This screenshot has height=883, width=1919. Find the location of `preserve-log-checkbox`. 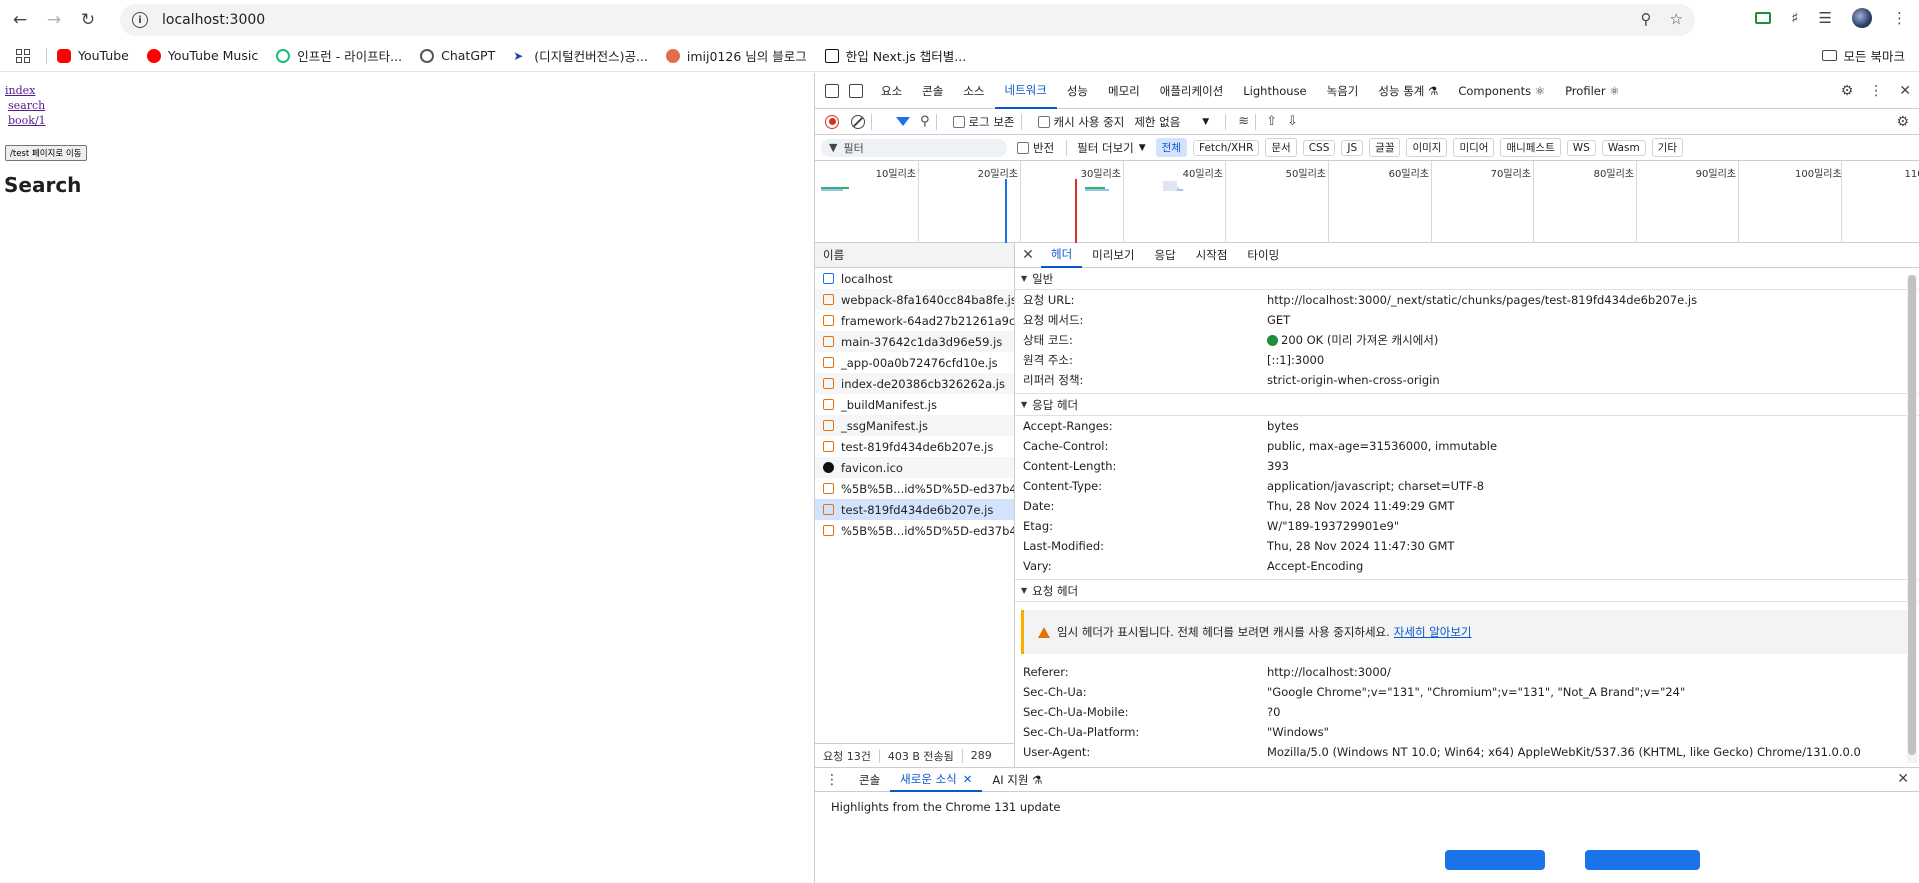

preserve-log-checkbox is located at coordinates (958, 121).